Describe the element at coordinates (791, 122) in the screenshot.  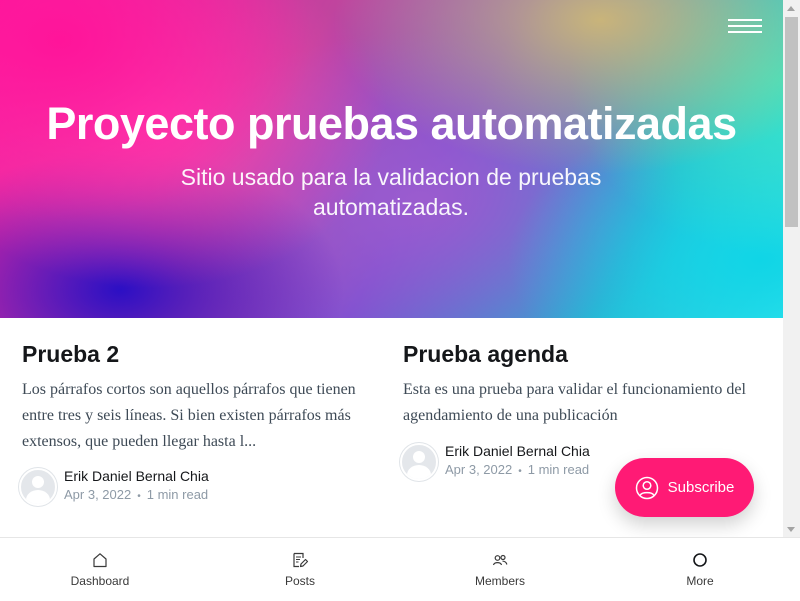
I see `scrollbar-thumb` at that location.